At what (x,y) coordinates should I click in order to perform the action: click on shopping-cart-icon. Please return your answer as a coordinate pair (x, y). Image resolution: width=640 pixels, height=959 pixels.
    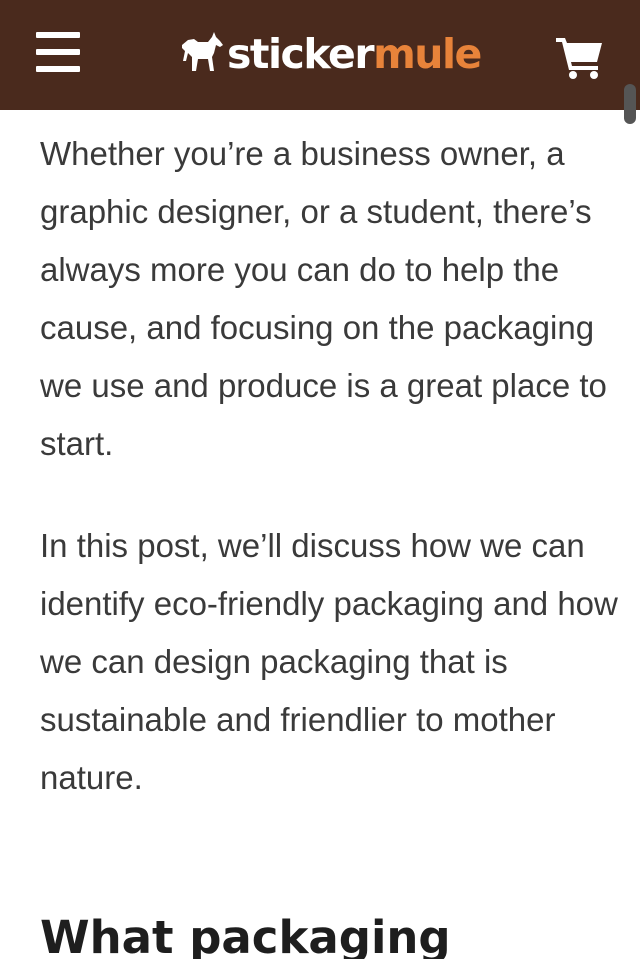
    Looking at the image, I should click on (579, 58).